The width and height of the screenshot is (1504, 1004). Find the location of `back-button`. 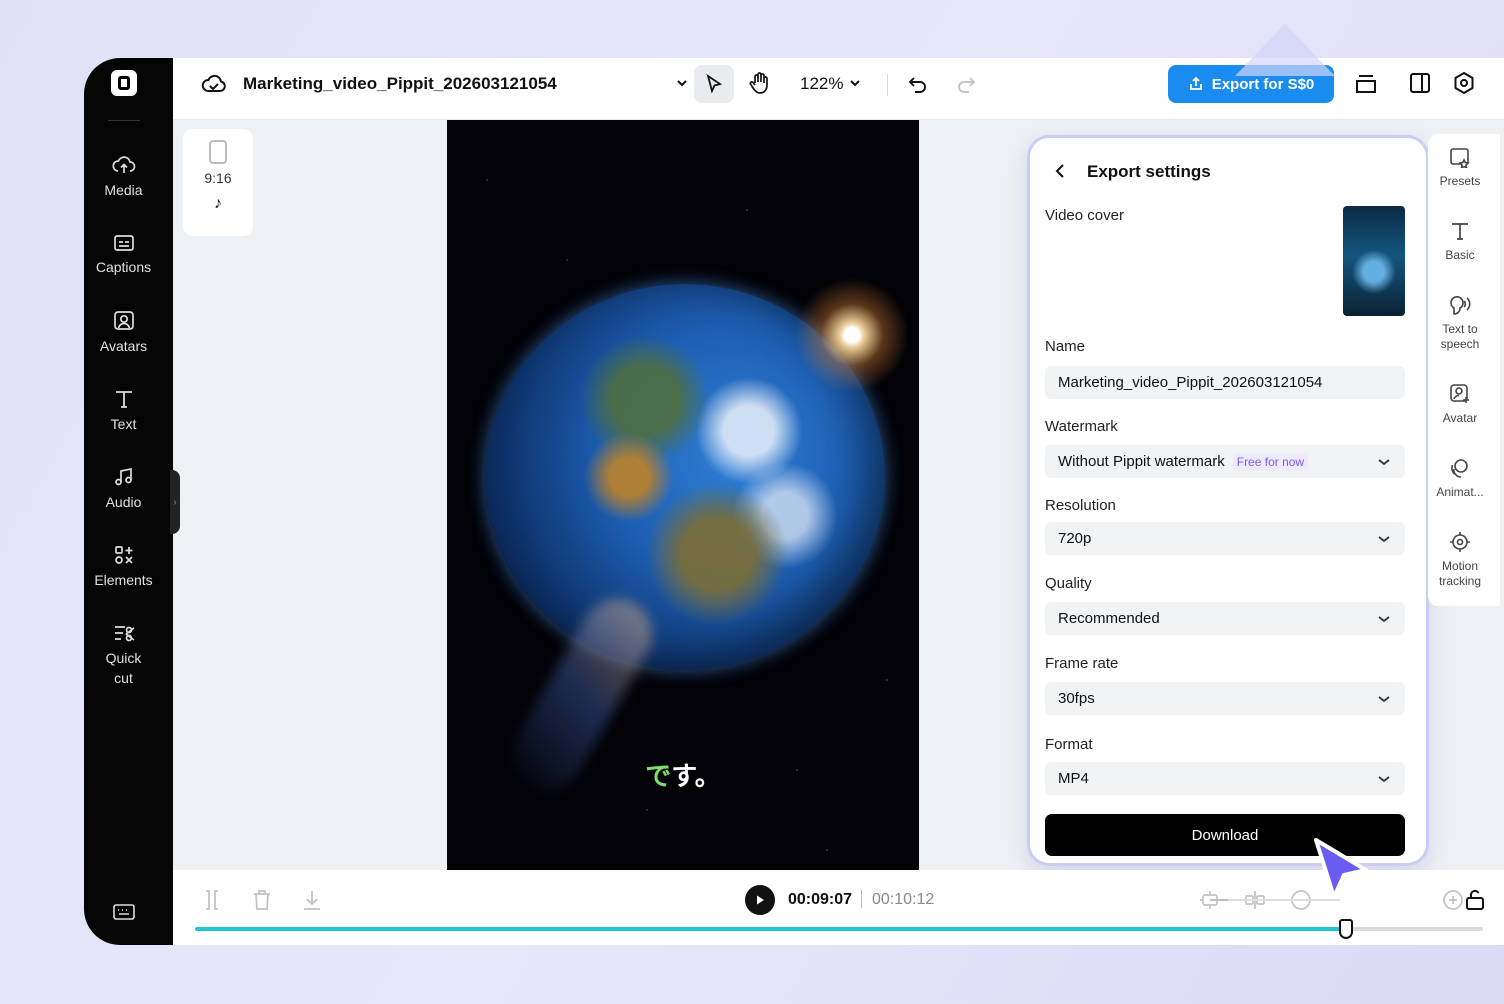

back-button is located at coordinates (1061, 173).